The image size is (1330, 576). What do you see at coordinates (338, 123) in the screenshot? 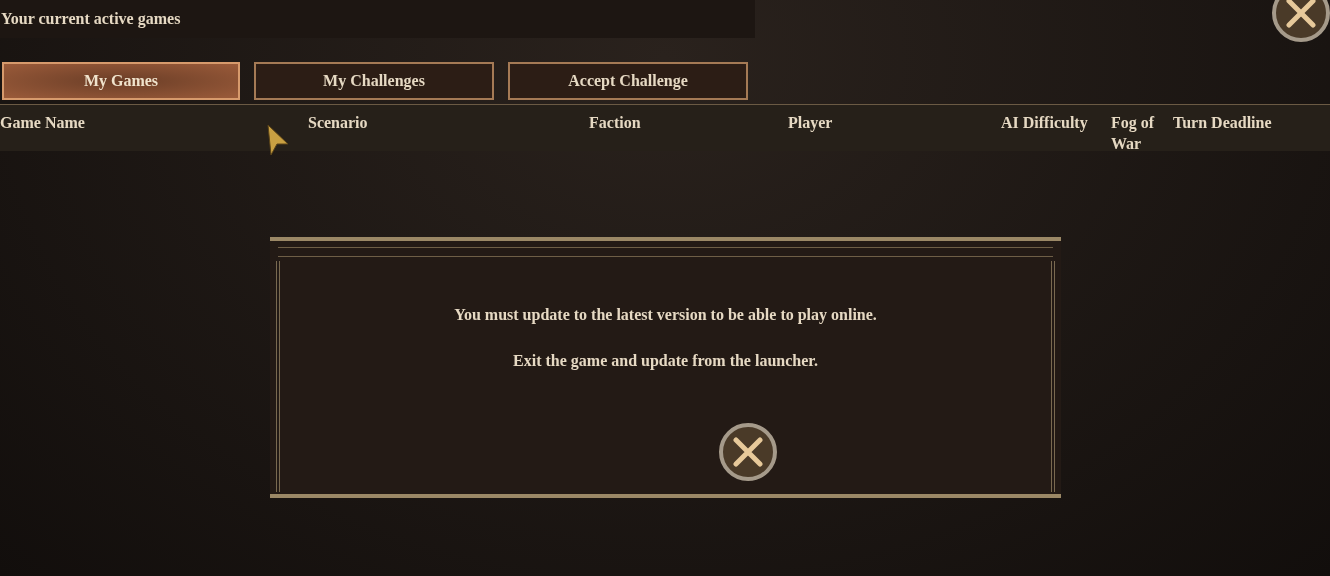
I see `column-header: Scenario` at bounding box center [338, 123].